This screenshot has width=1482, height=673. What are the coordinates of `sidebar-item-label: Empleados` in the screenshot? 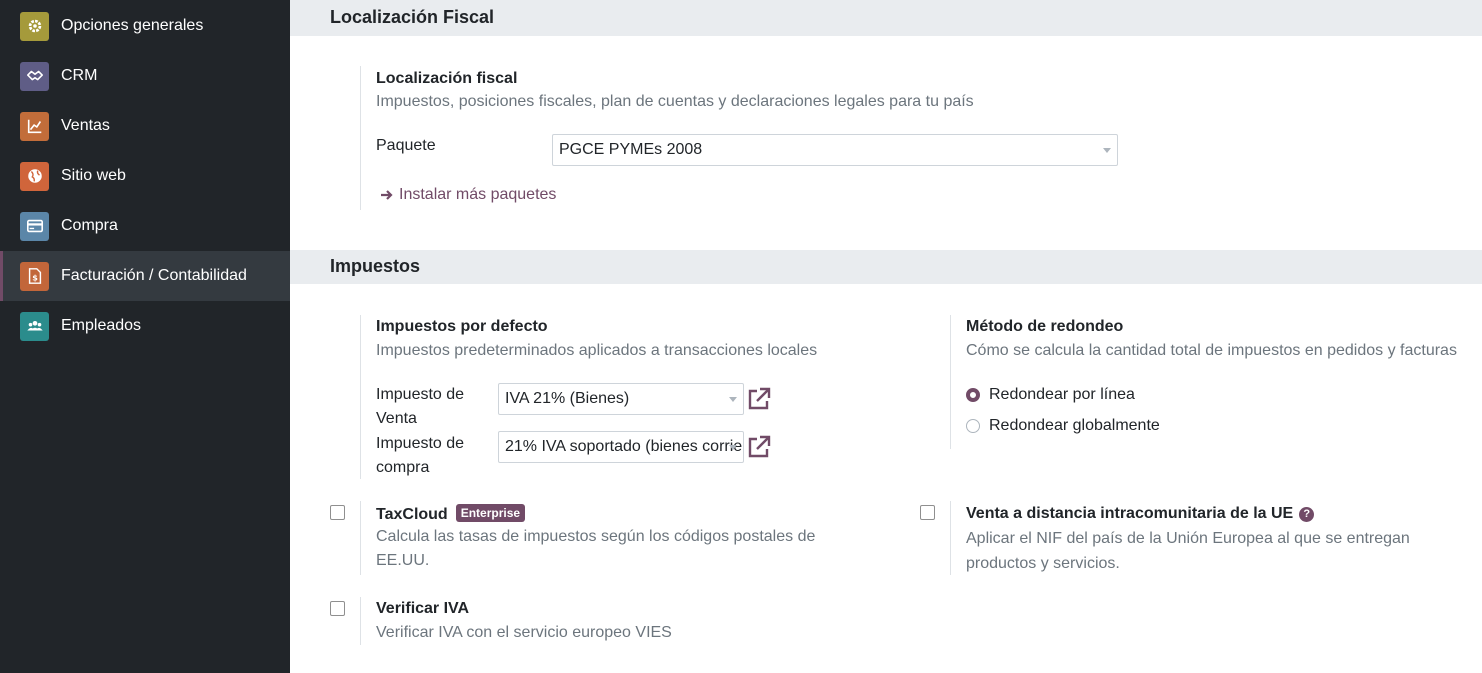 It's located at (101, 325).